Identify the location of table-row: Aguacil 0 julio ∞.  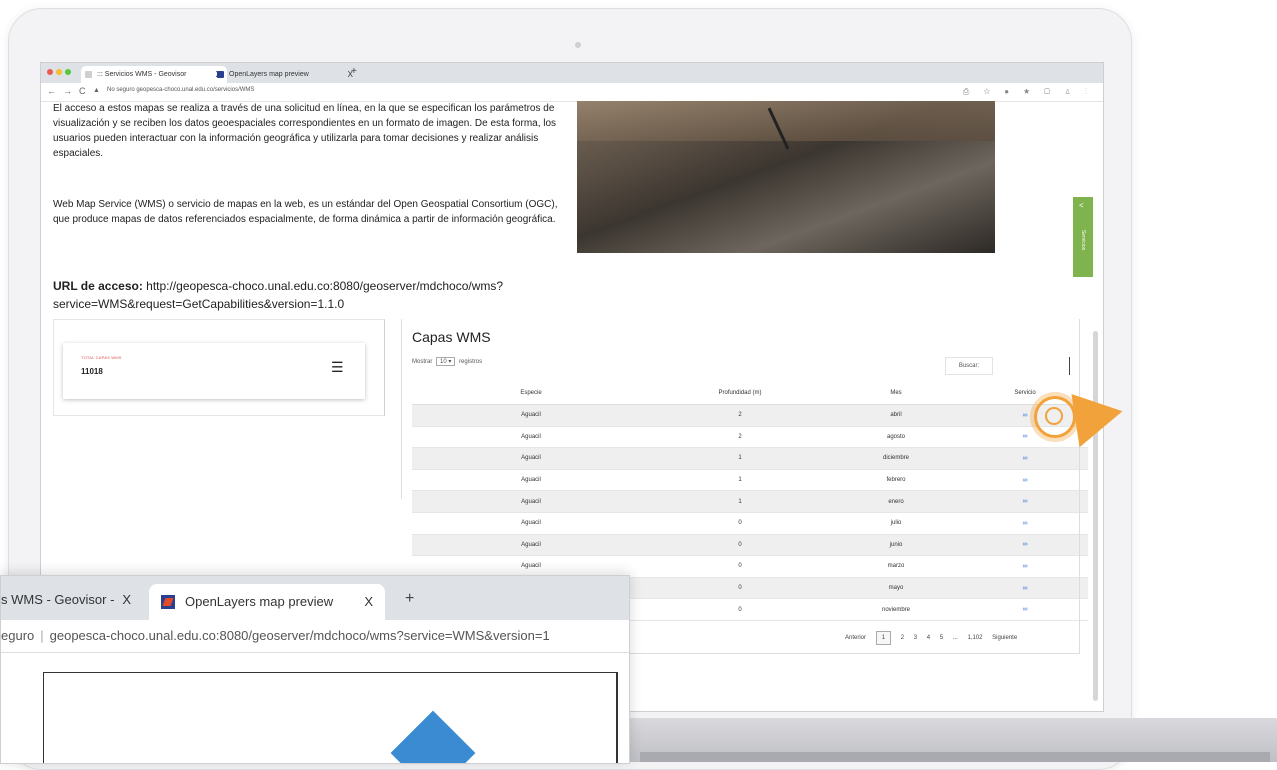
(750, 523).